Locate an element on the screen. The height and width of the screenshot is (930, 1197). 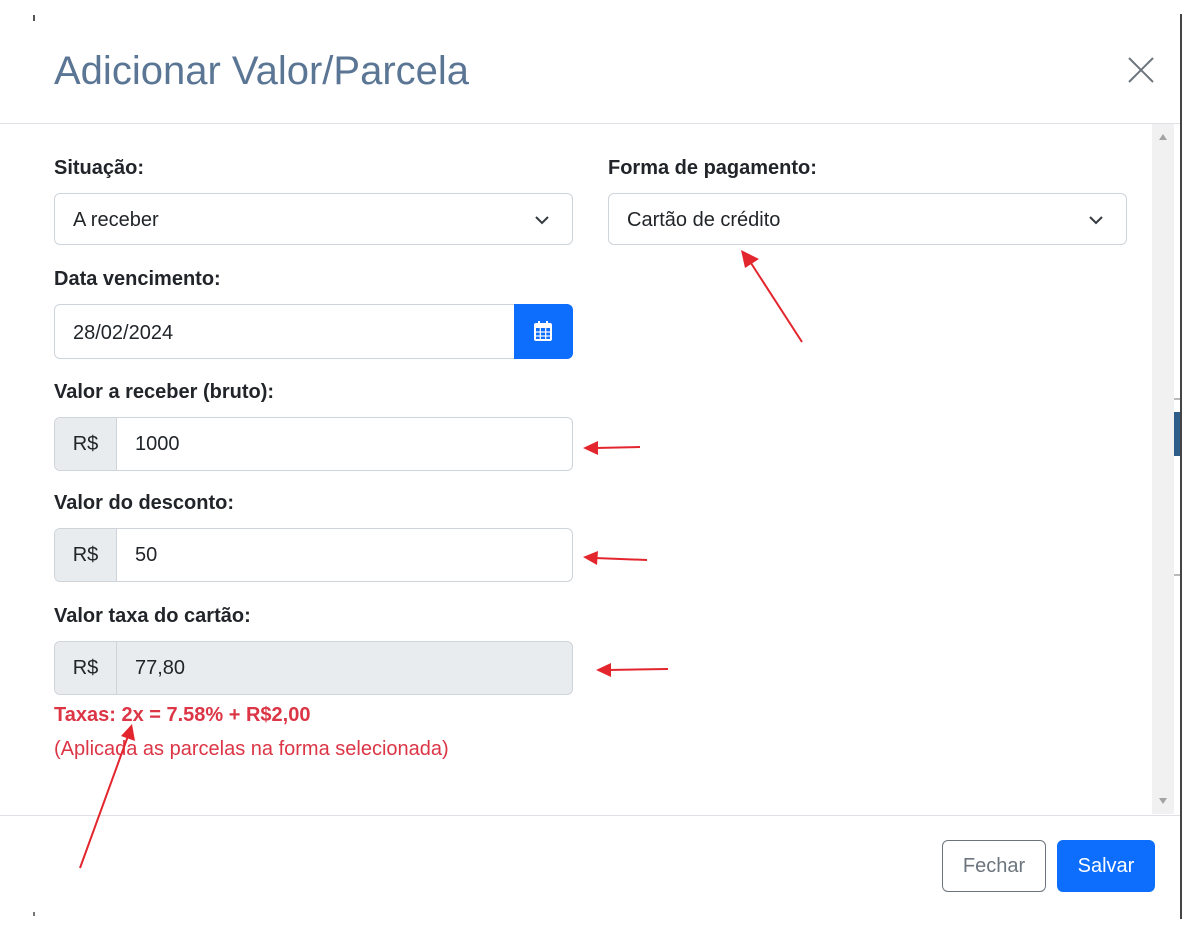
close-icon is located at coordinates (1141, 70).